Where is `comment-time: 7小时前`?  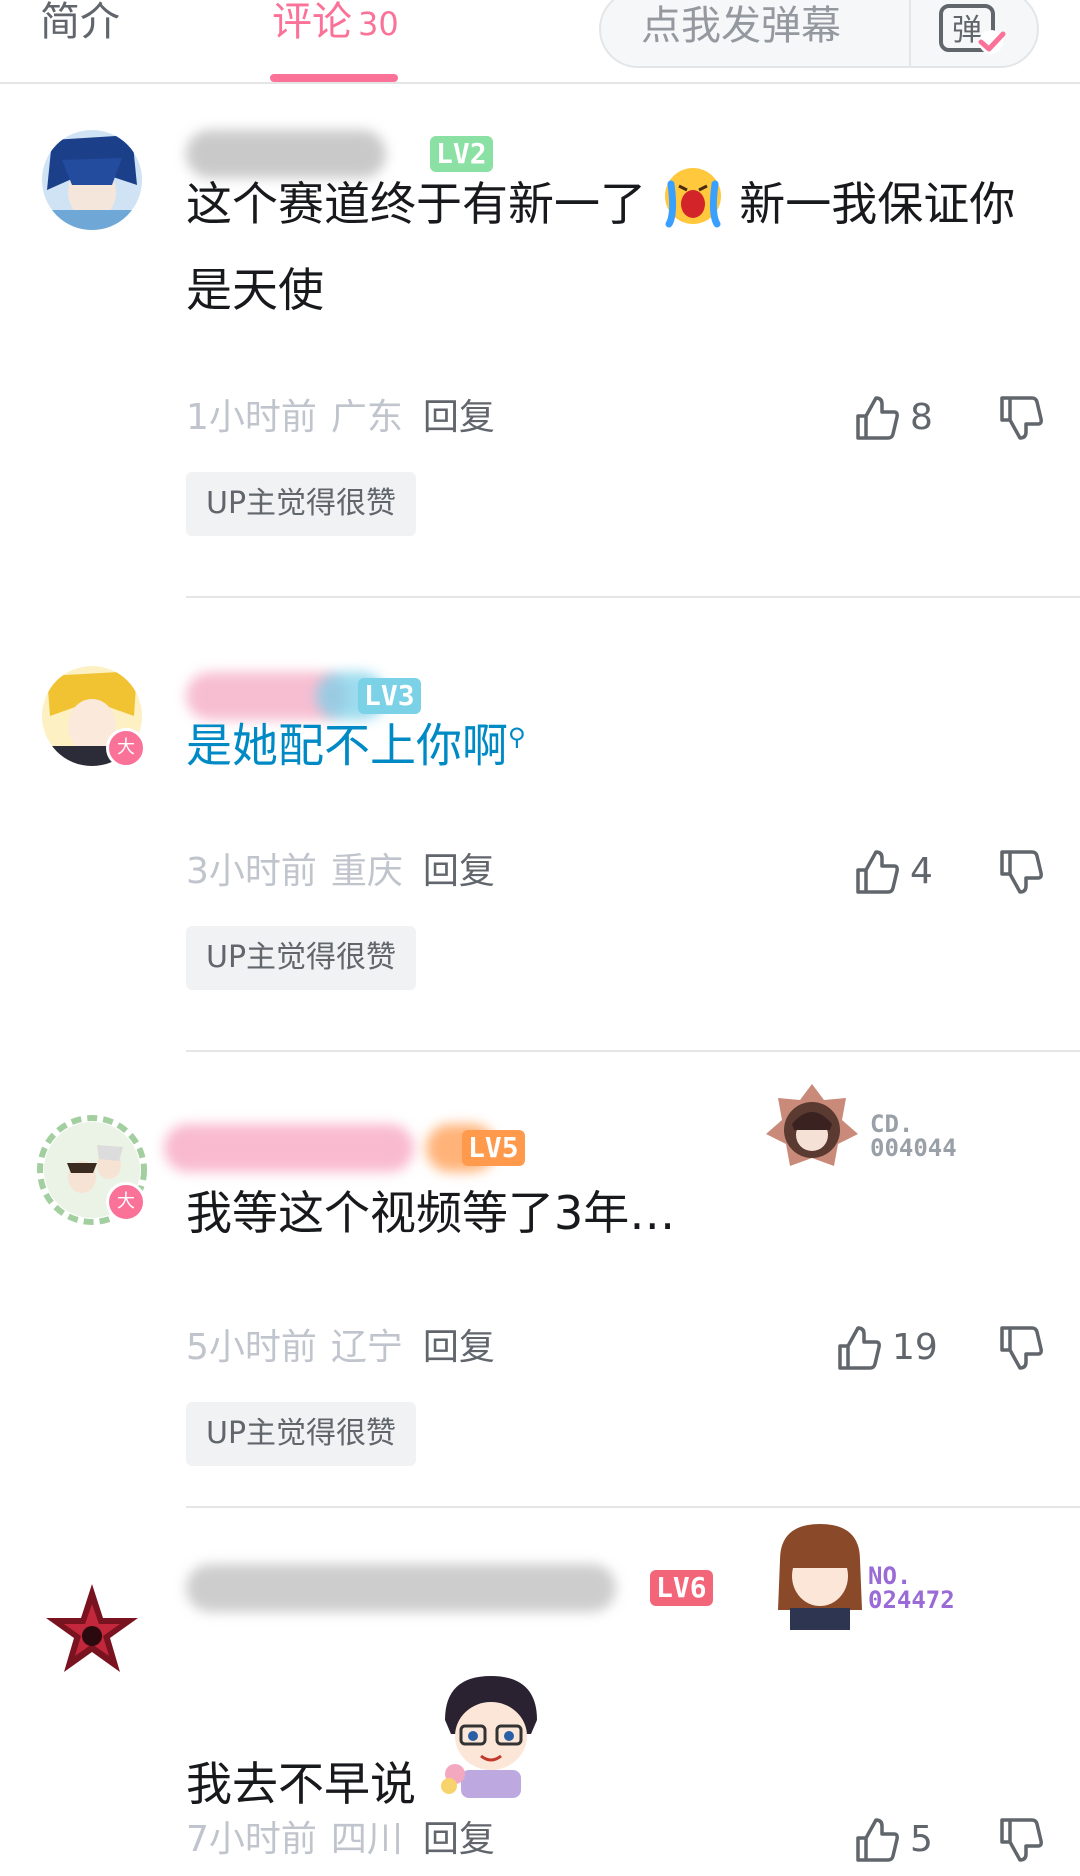
comment-time: 7小时前 is located at coordinates (251, 1839).